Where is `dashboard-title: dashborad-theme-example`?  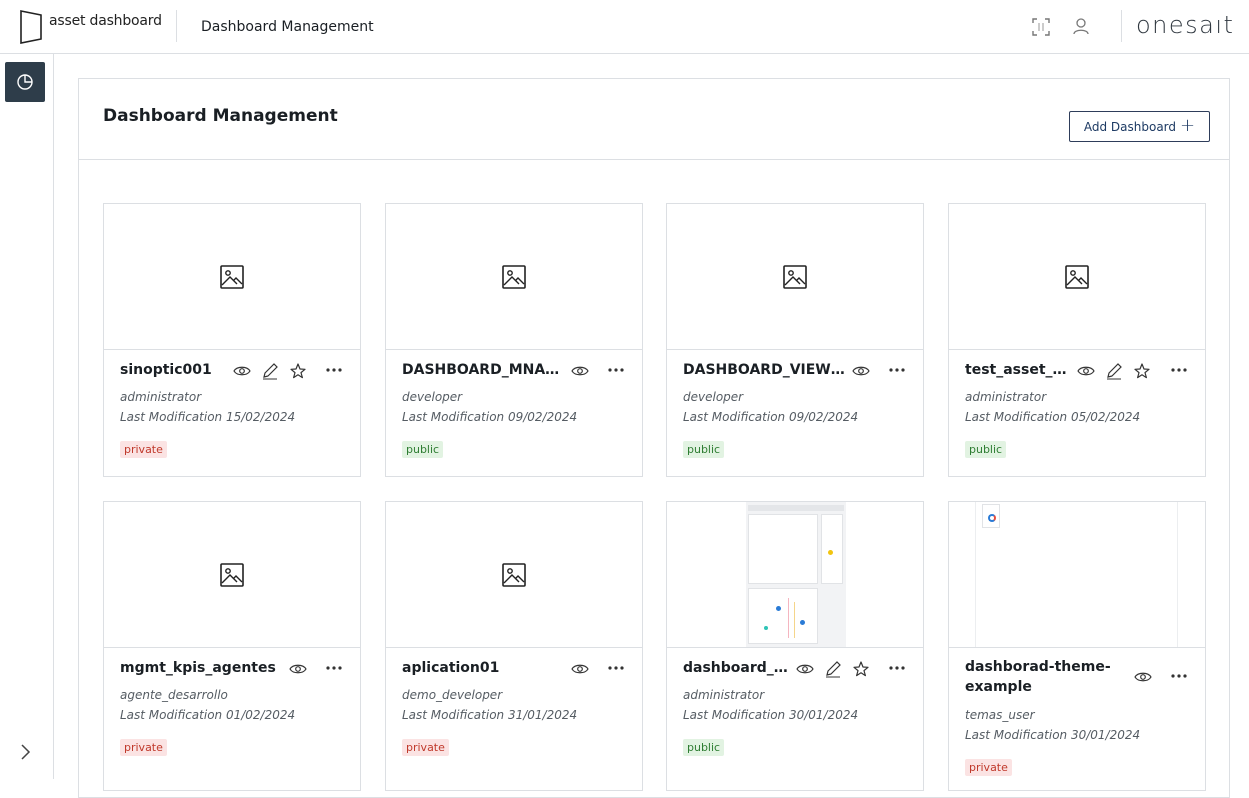
dashboard-title: dashborad-theme-example is located at coordinates (1045, 677).